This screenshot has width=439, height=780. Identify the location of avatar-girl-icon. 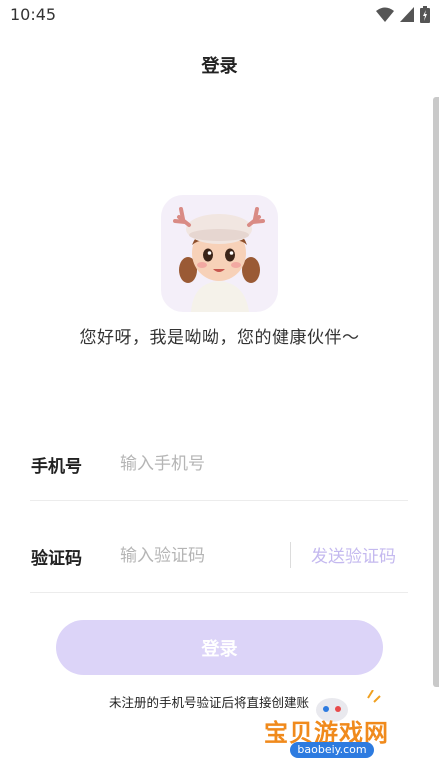
(219, 259).